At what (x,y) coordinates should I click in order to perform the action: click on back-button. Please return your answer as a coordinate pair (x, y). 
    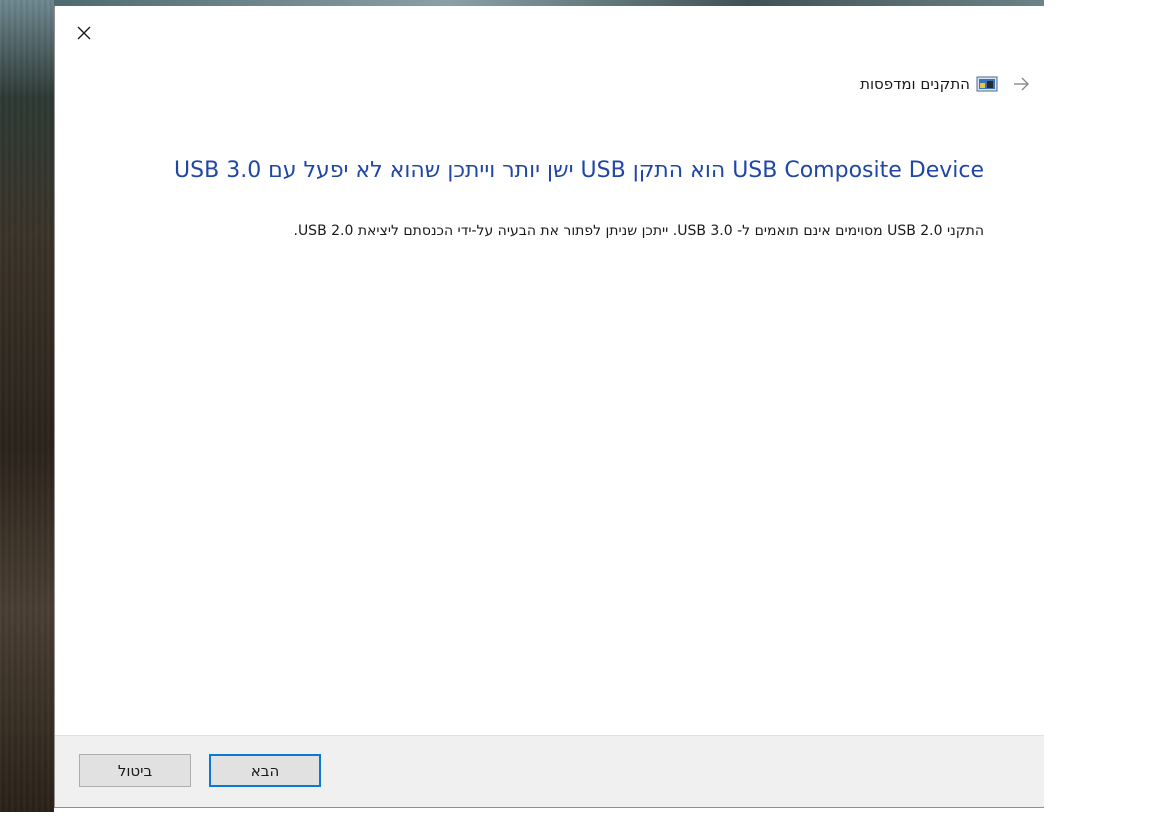
    Looking at the image, I should click on (1021, 84).